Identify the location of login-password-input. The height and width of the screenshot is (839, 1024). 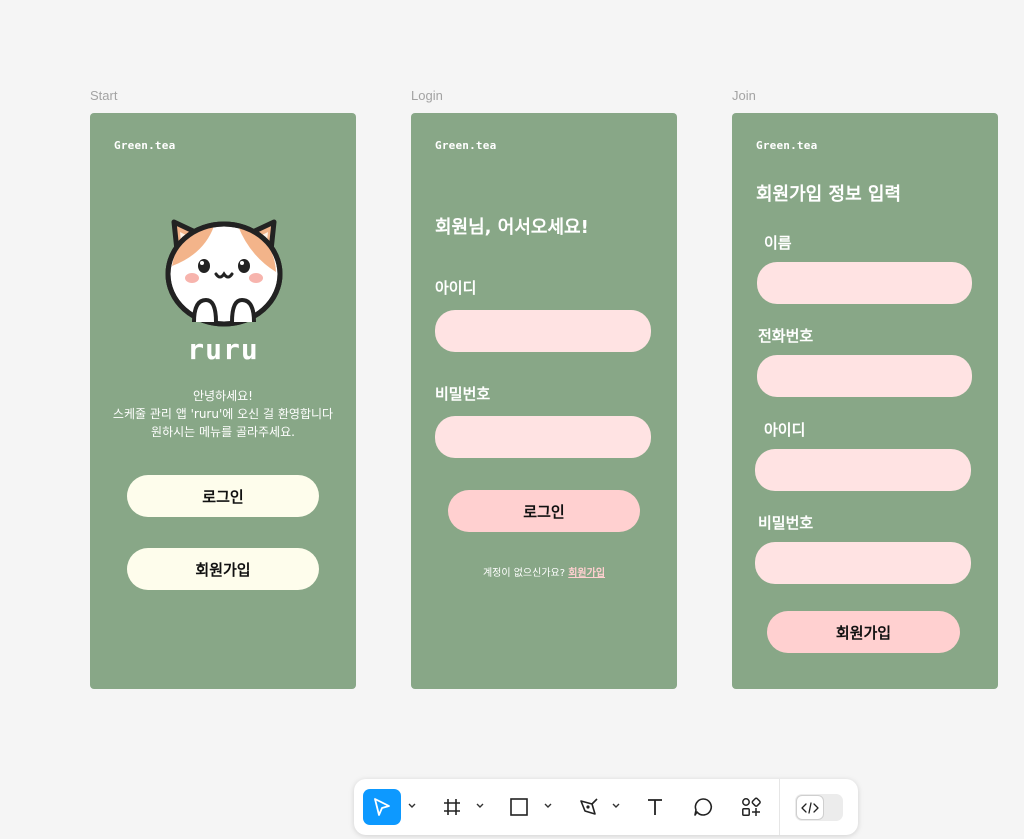
(543, 437).